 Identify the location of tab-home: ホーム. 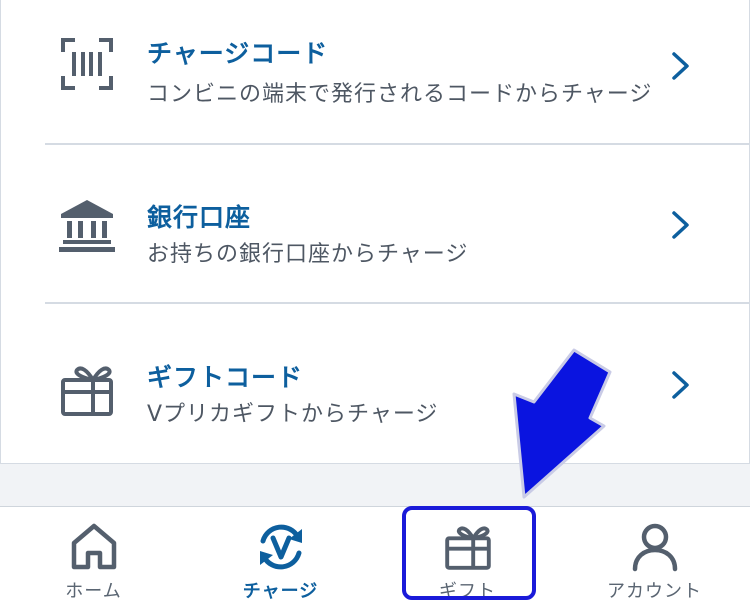
(93, 555).